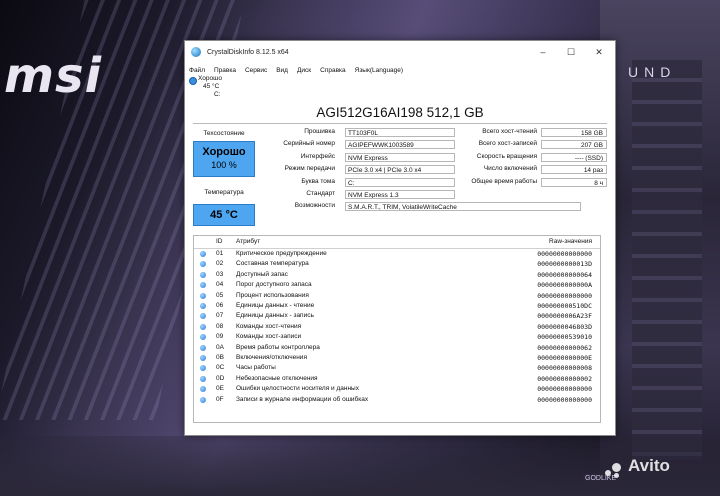 Image resolution: width=720 pixels, height=496 pixels. What do you see at coordinates (269, 337) in the screenshot?
I see `attribute-name: Команды хост-записи` at bounding box center [269, 337].